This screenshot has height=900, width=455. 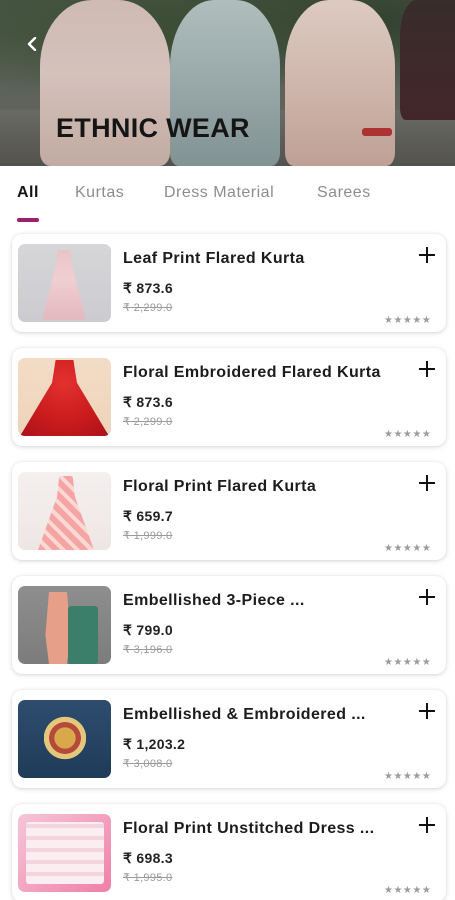 I want to click on back-button, so click(x=32, y=44).